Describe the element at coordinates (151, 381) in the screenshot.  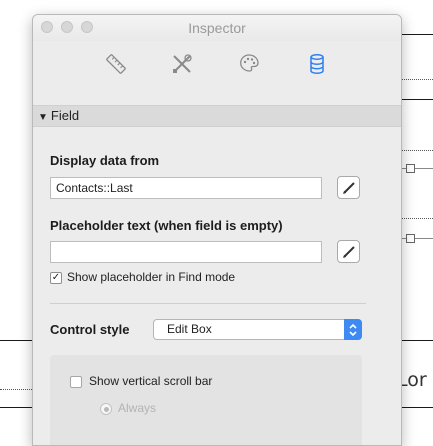
I see `vertical-scroll-bar-label: Show vertical scroll bar` at that location.